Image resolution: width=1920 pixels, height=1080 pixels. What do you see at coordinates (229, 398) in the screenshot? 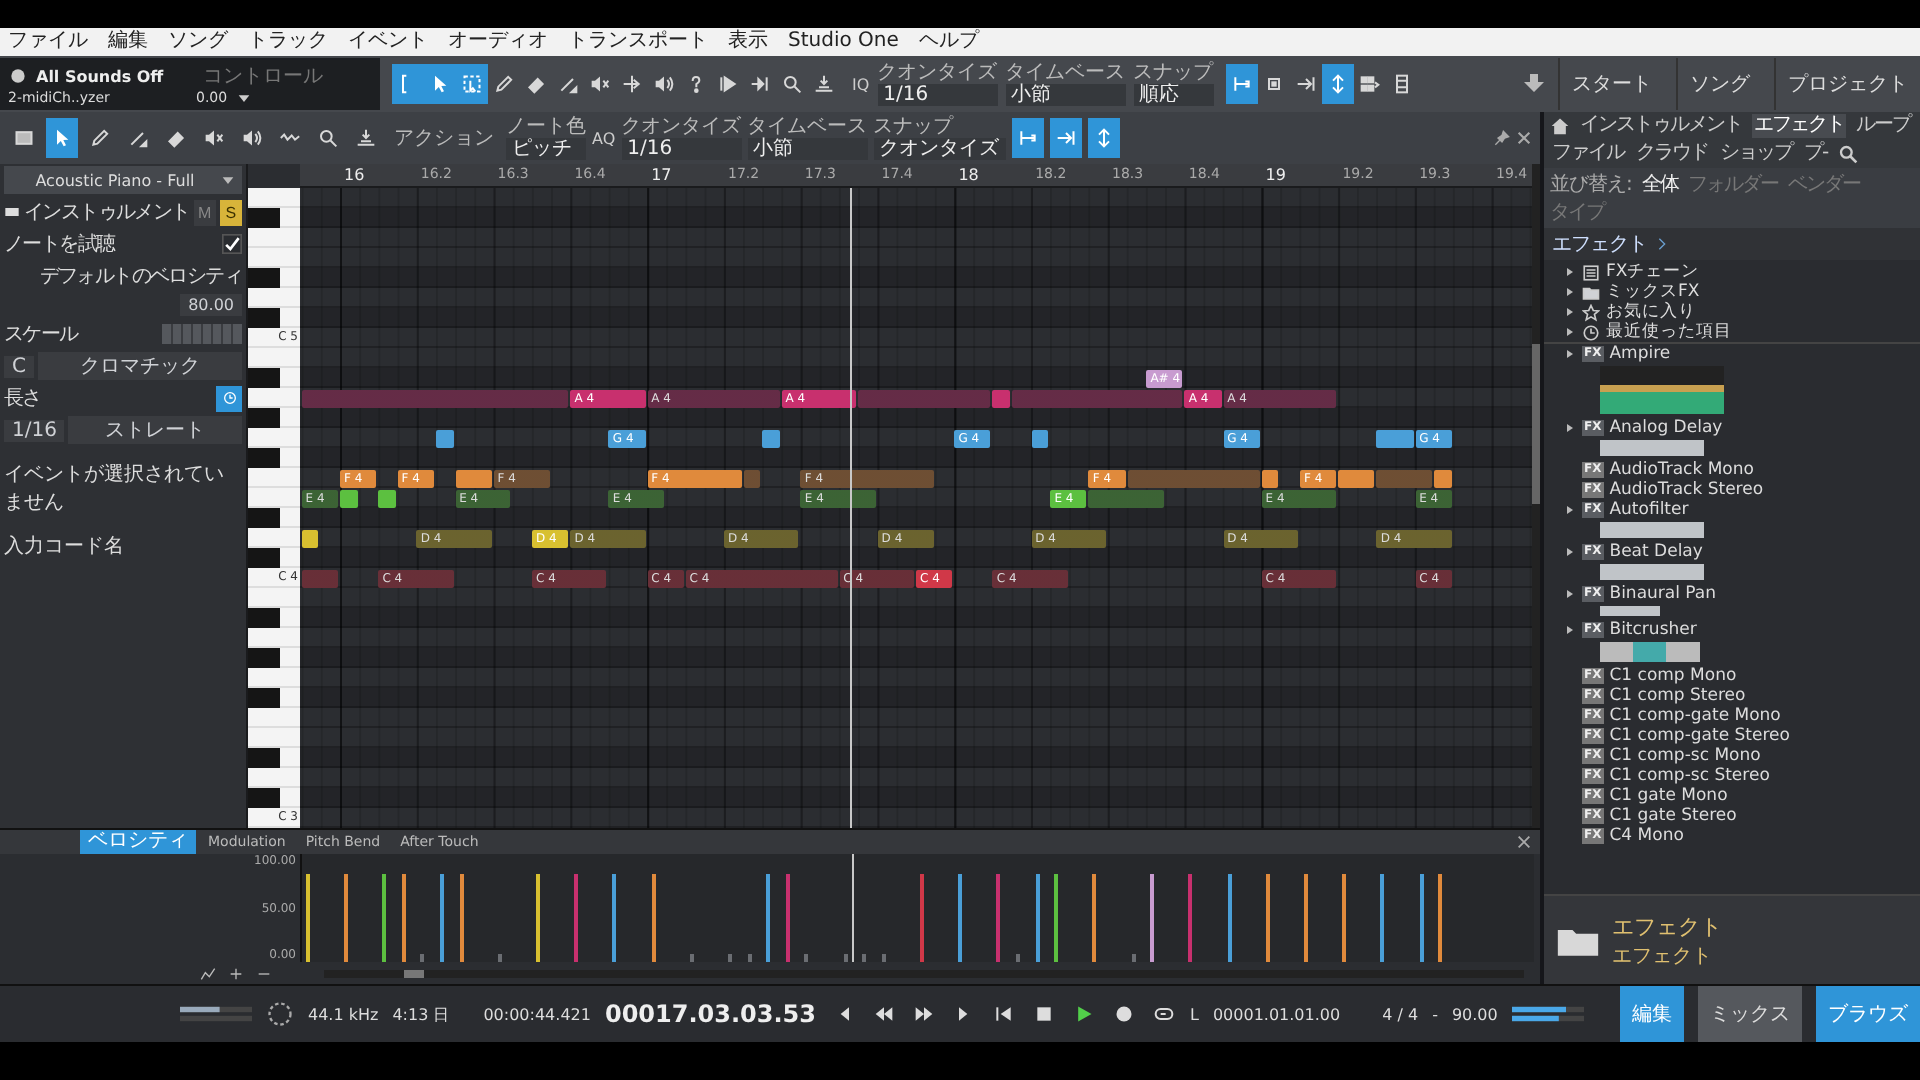
I see `length-toggle` at bounding box center [229, 398].